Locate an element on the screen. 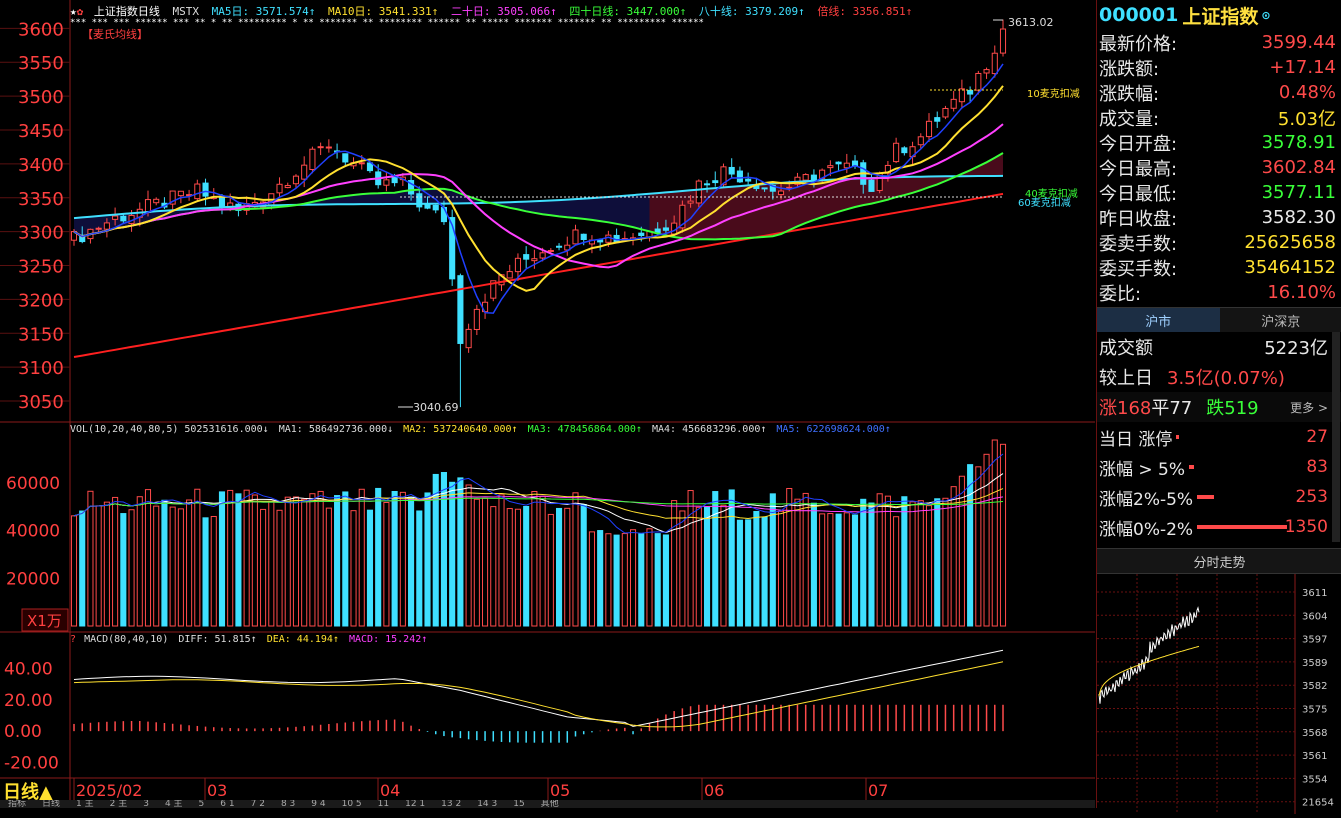  bottom-tab: 7 2 is located at coordinates (258, 804).